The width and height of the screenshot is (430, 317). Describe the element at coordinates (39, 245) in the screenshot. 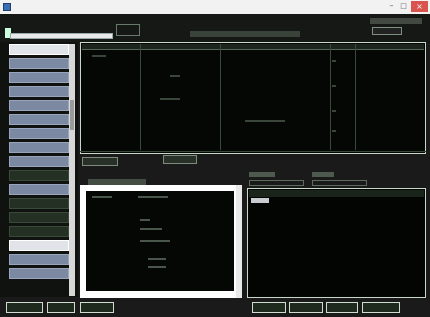

I see `sidebar-item-selected` at that location.